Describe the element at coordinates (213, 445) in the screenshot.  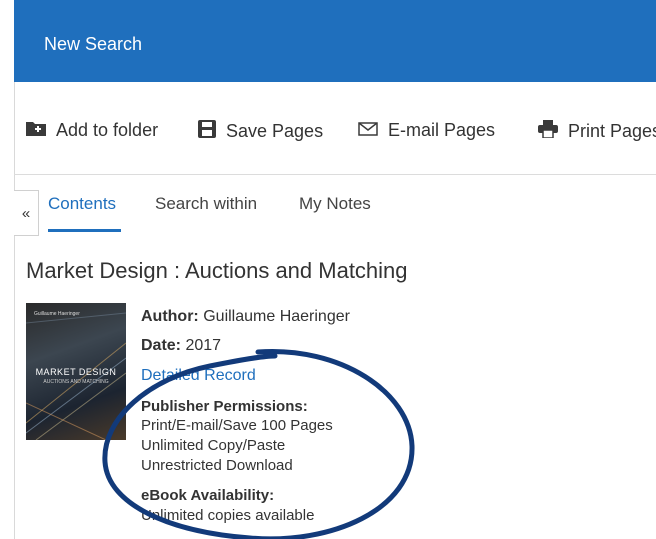
I see `permission-copy-paste: Unlimited Copy/Paste` at that location.